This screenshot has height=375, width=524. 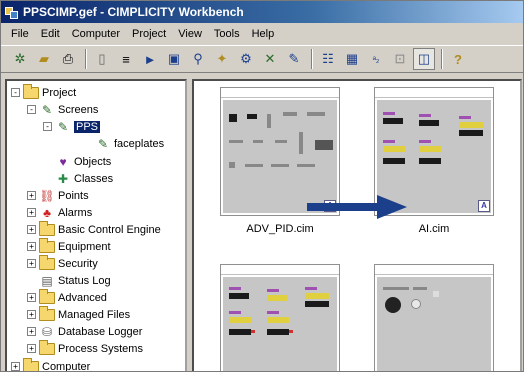 I want to click on tree-item-classes: ✚ Classes, so click(x=78, y=178).